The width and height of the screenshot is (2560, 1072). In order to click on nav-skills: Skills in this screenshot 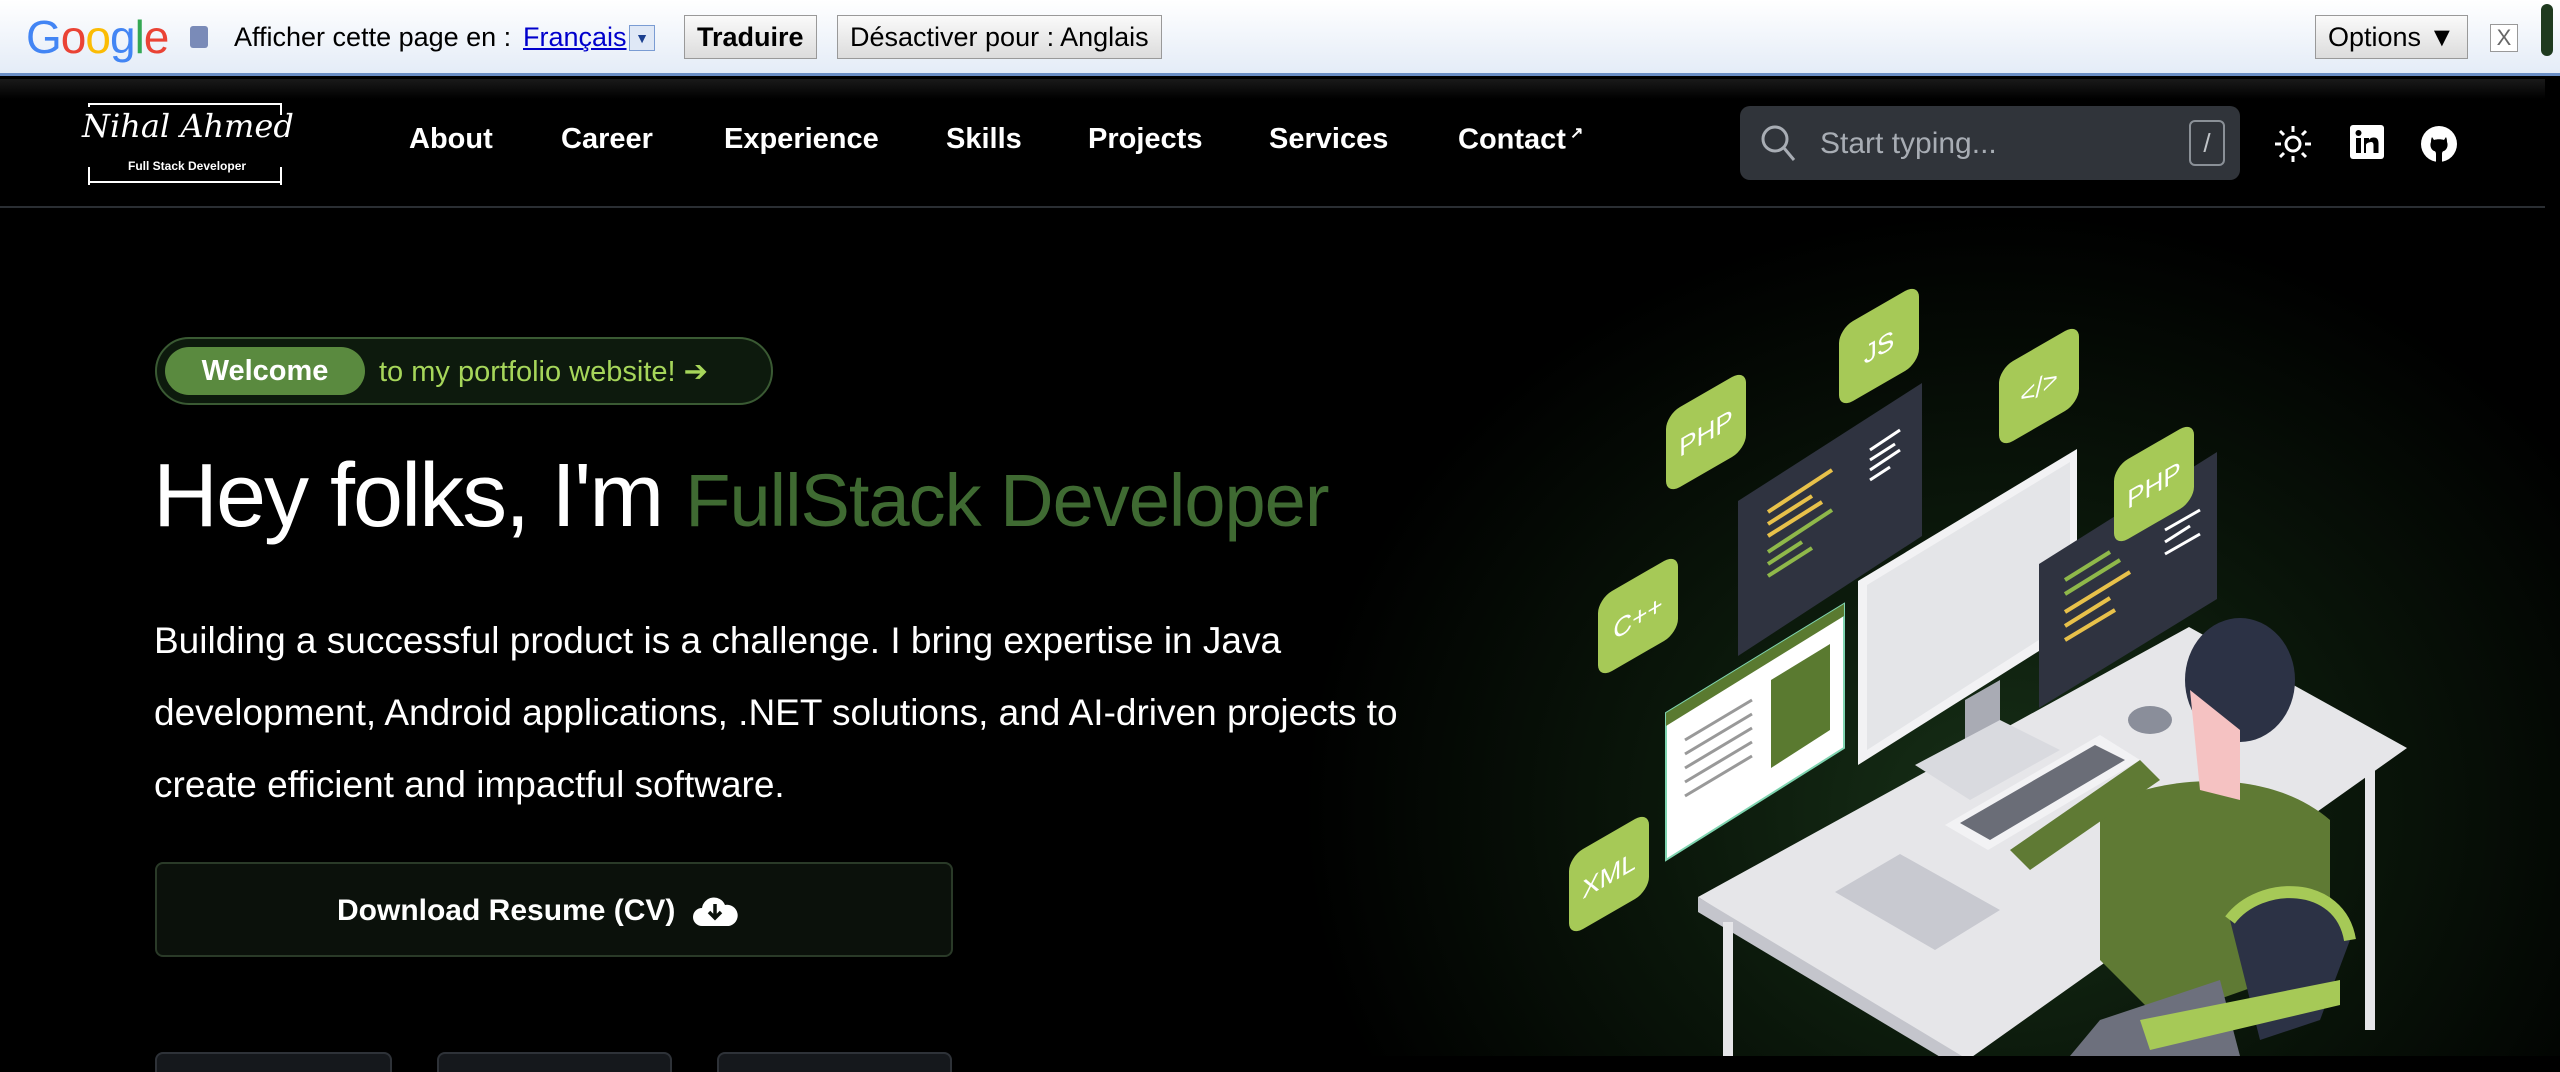, I will do `click(984, 139)`.